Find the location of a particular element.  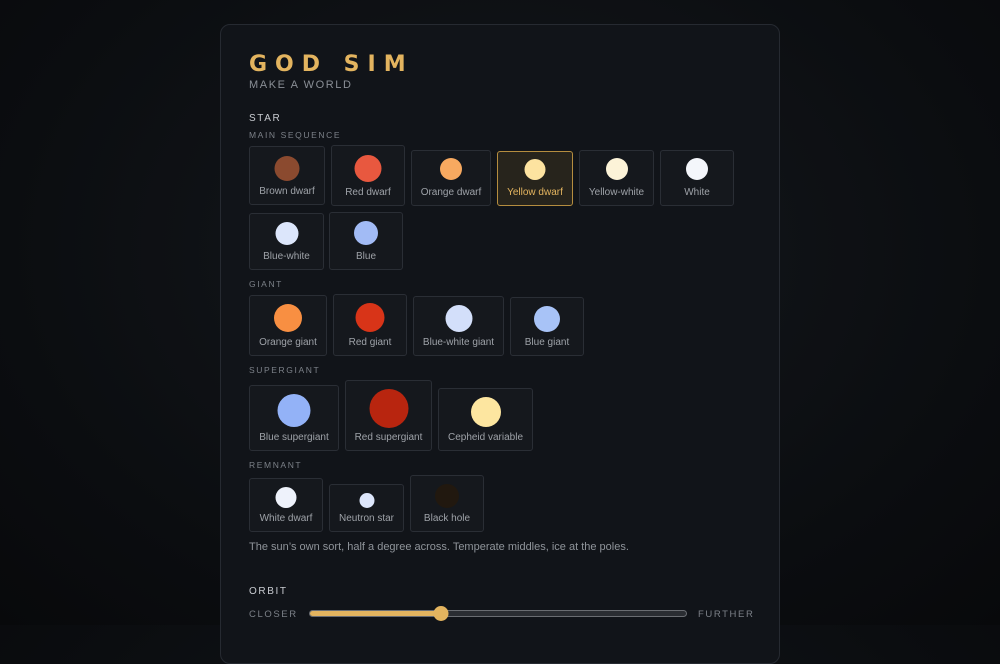

star-option-orange-dwarf: Orange dwarf is located at coordinates (451, 178).